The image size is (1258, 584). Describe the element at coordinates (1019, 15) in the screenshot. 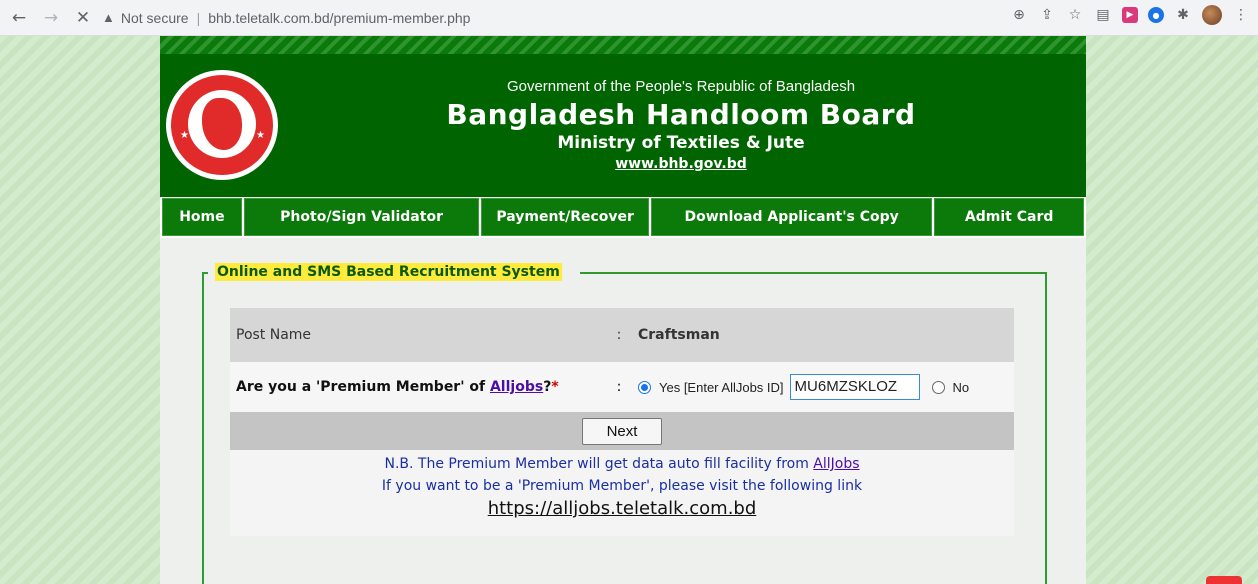

I see `zoom-icon: ⊕` at that location.